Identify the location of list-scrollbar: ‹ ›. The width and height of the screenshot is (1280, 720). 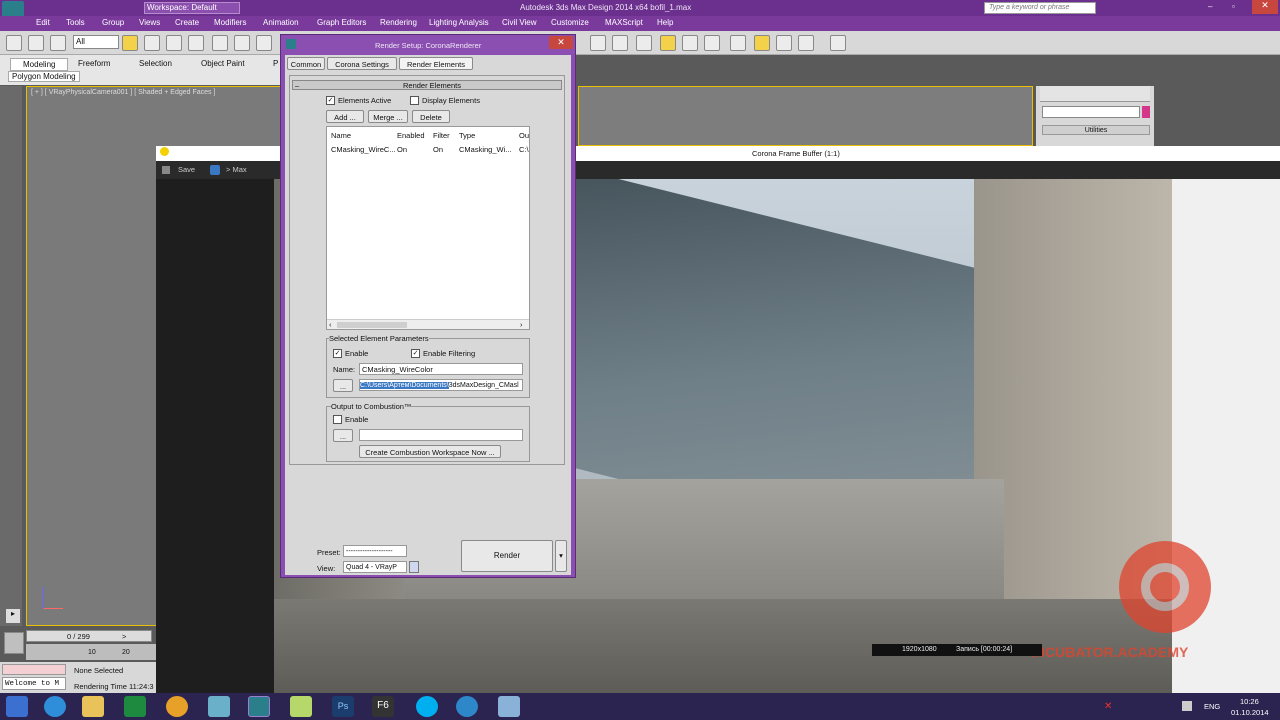
(428, 324).